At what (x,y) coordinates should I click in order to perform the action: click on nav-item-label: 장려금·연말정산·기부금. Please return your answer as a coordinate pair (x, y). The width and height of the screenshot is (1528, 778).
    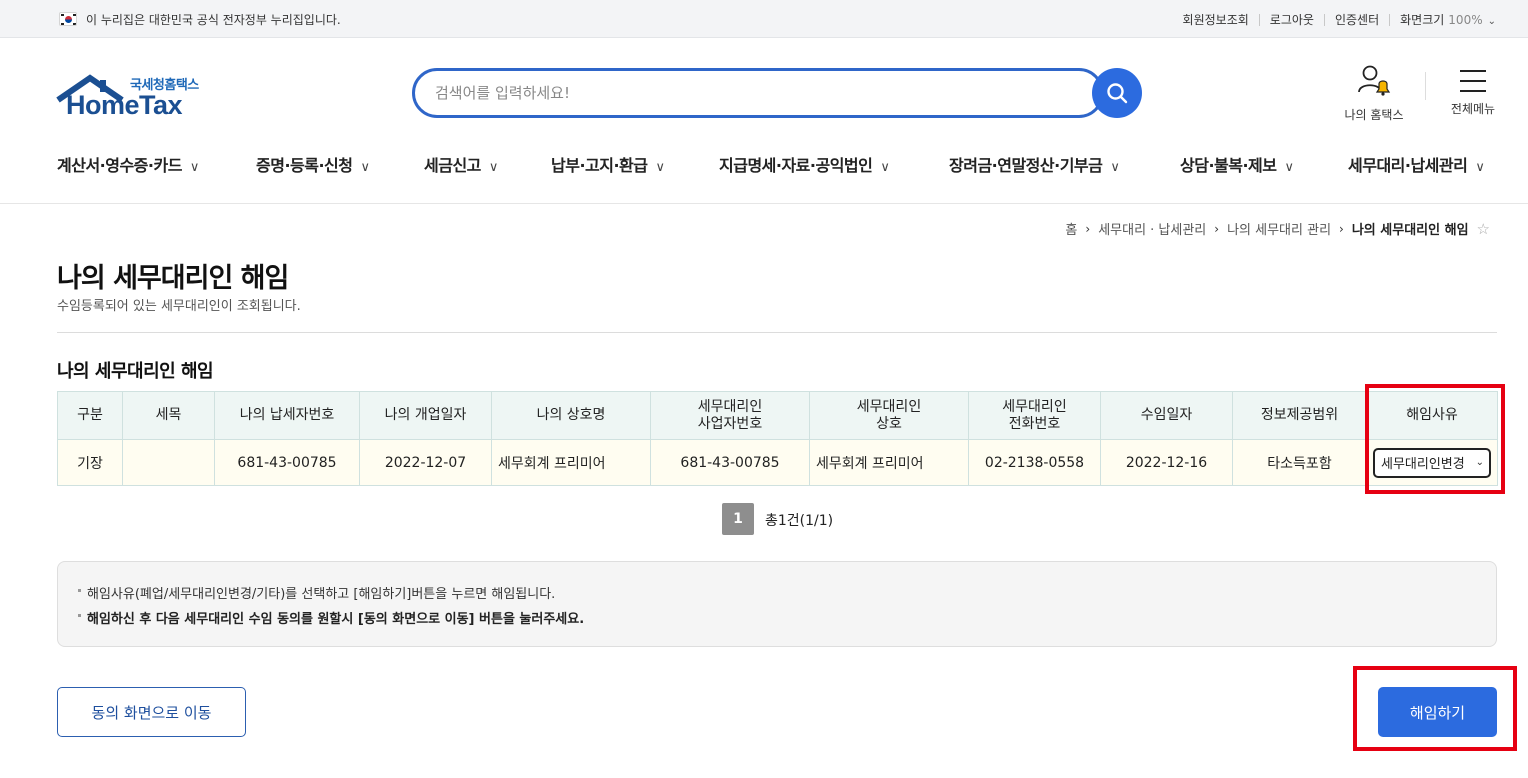
    Looking at the image, I should click on (1026, 165).